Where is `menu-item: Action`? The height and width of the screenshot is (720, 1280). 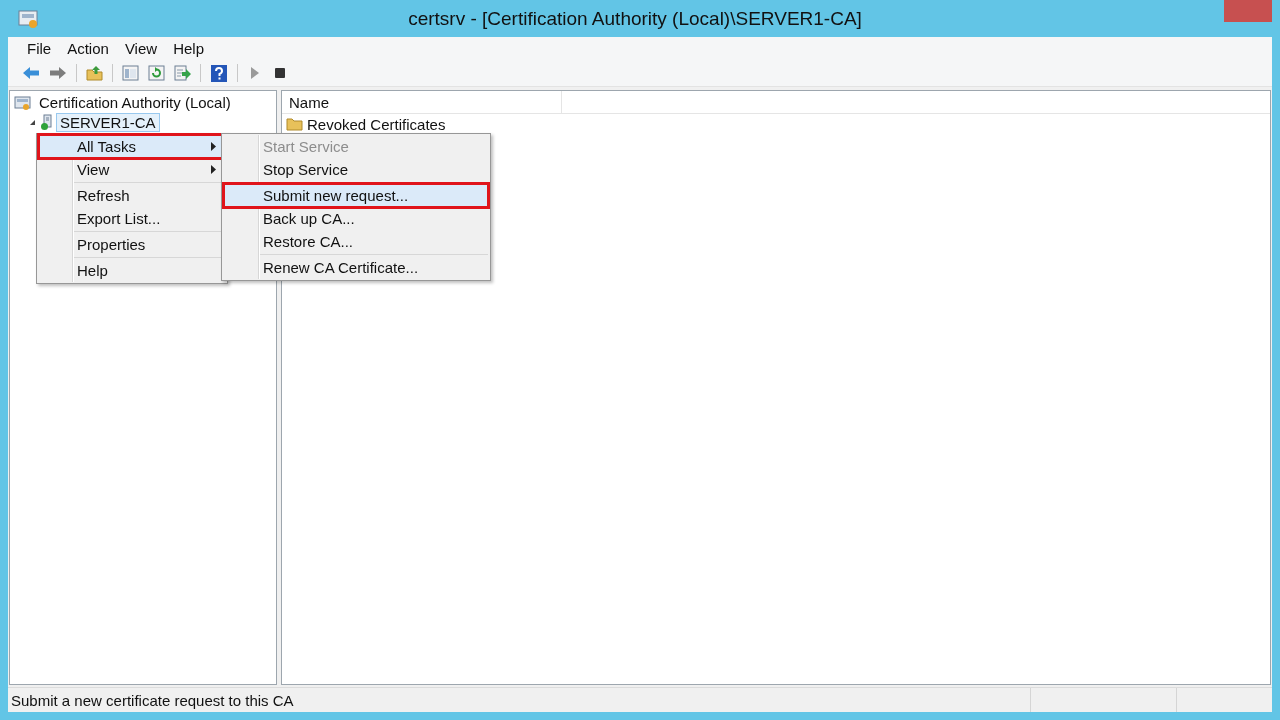 menu-item: Action is located at coordinates (88, 48).